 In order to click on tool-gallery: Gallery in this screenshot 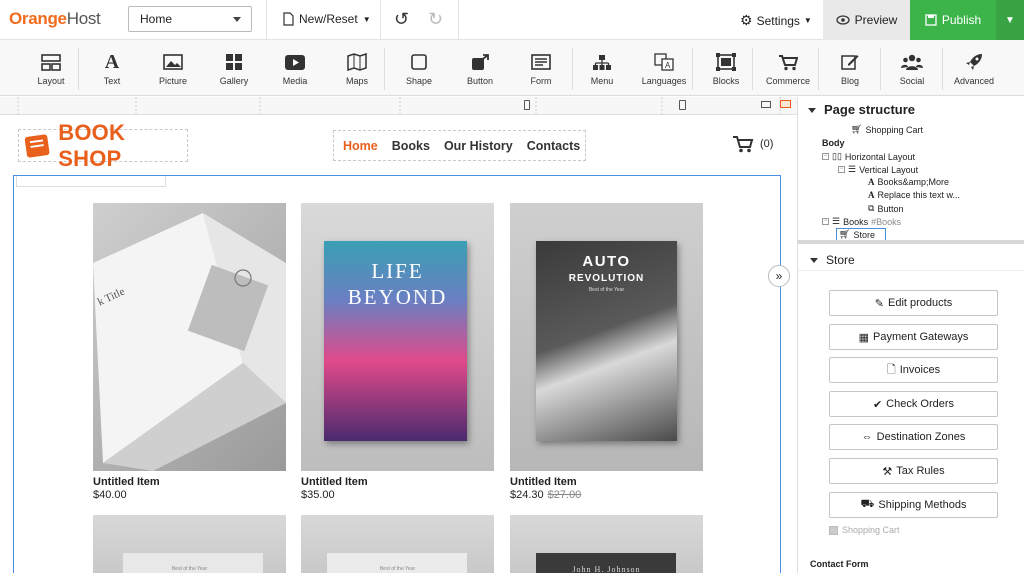, I will do `click(234, 68)`.